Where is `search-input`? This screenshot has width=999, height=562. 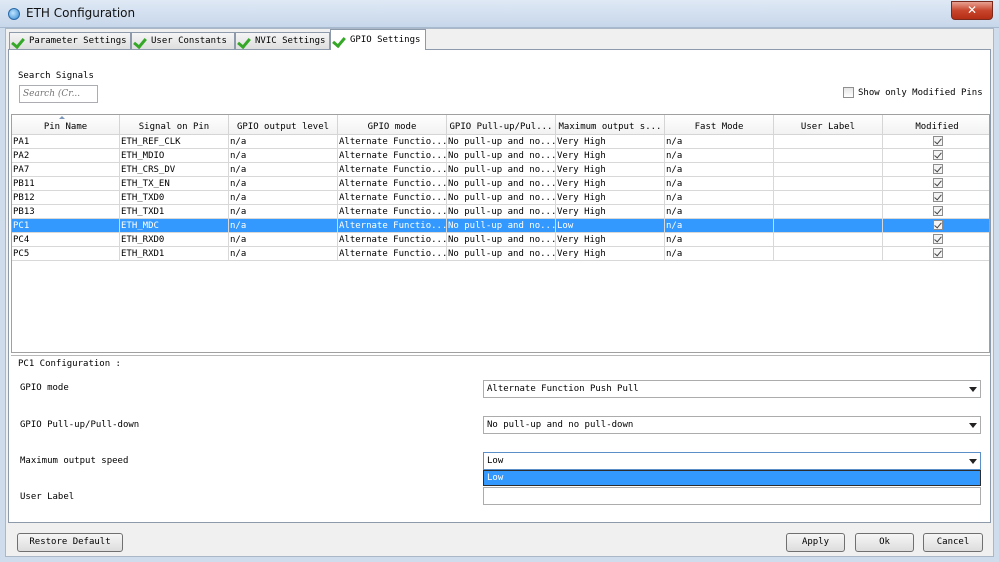
search-input is located at coordinates (58, 94).